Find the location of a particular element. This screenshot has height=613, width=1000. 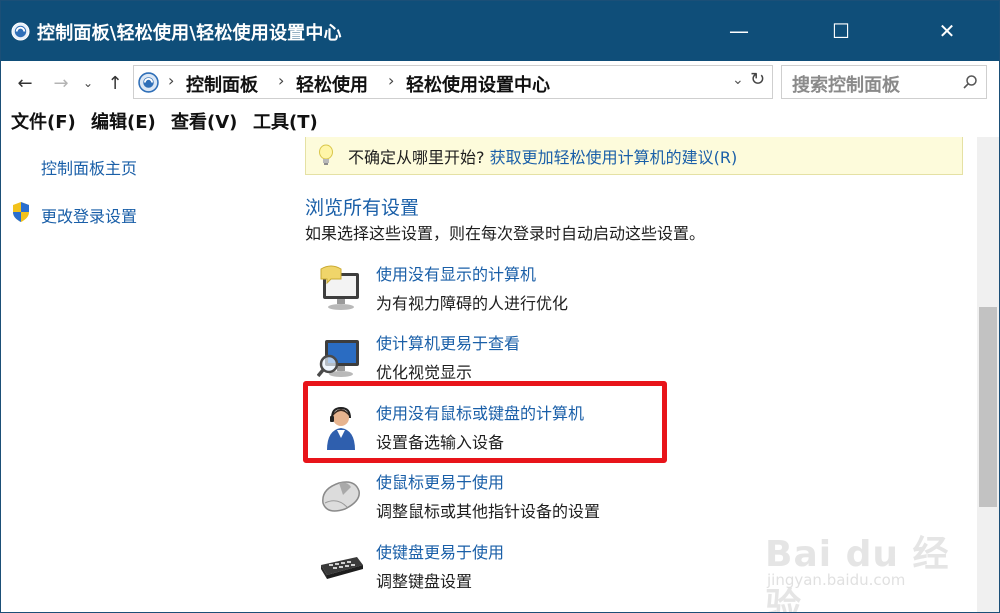

back-arrow-icon: ← is located at coordinates (25, 83).